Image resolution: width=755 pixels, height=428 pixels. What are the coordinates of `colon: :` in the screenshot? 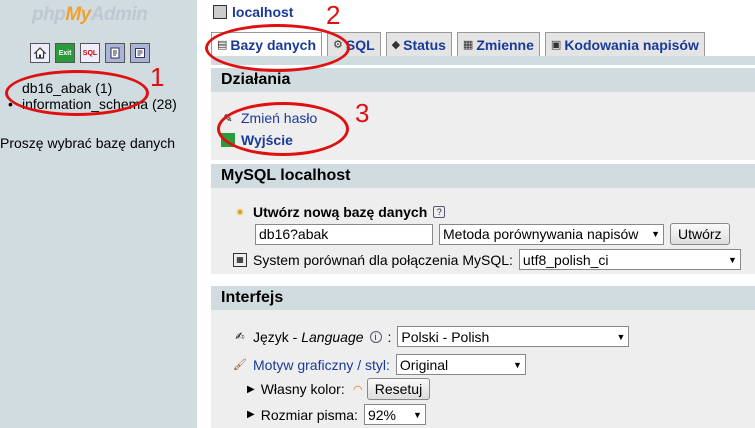 It's located at (389, 336).